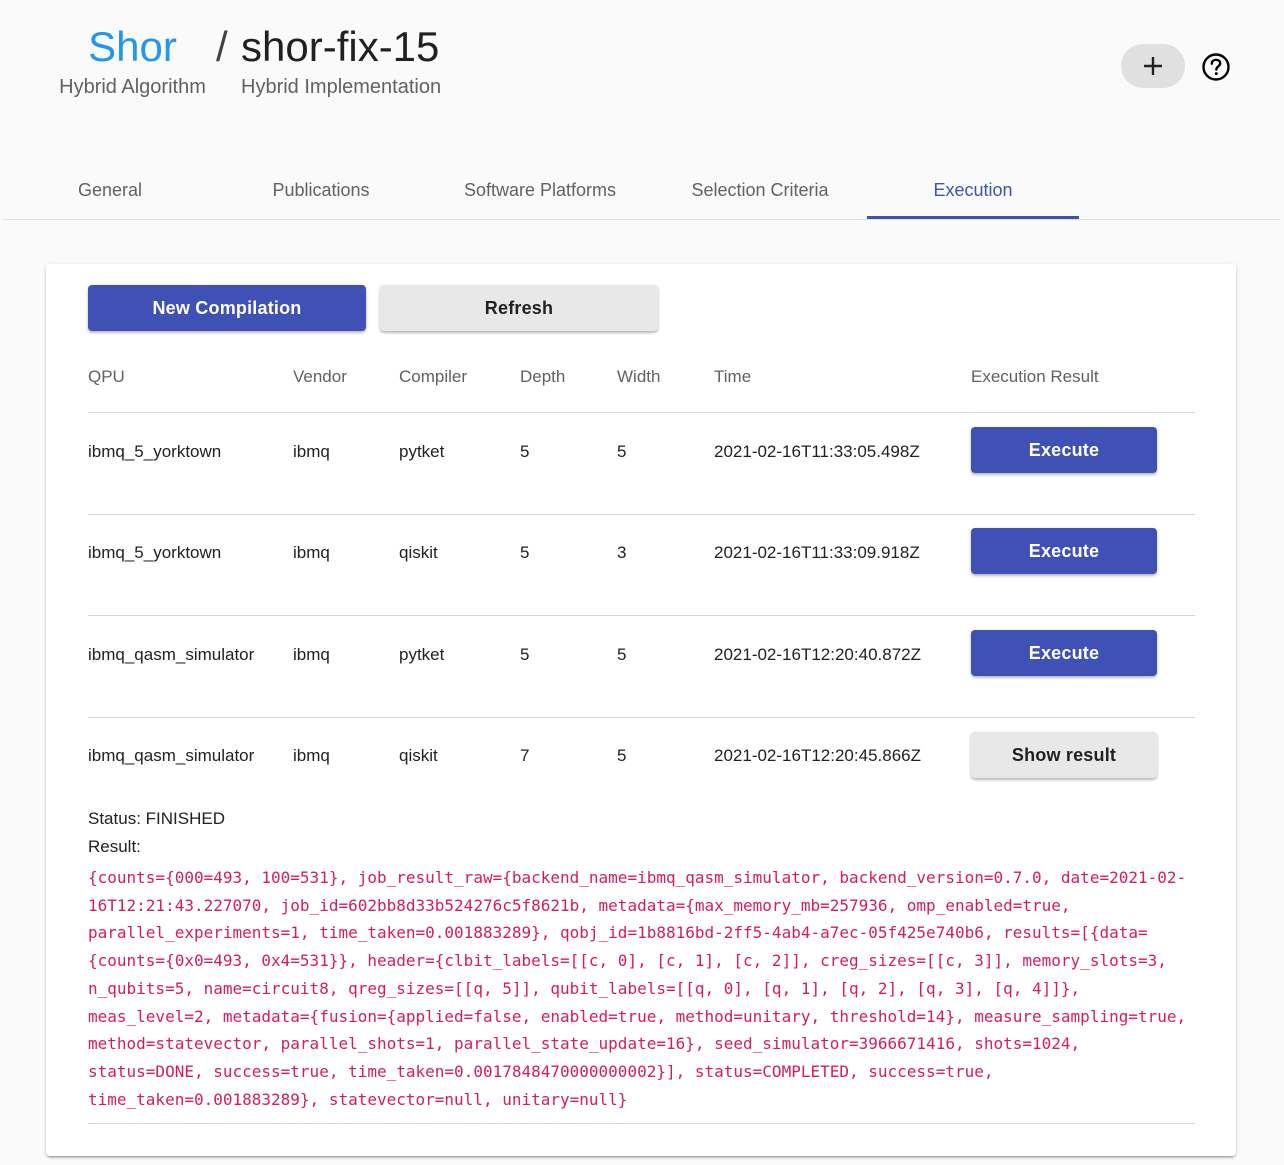 The height and width of the screenshot is (1165, 1284). What do you see at coordinates (641, 1123) in the screenshot?
I see `result-divider` at bounding box center [641, 1123].